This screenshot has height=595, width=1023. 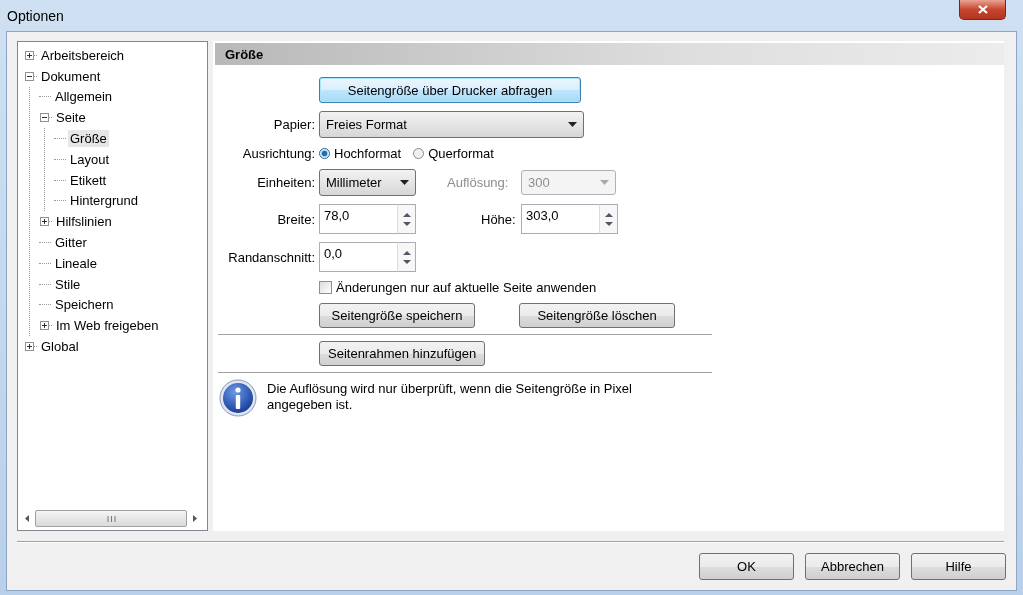 What do you see at coordinates (35, 15) in the screenshot?
I see `window-title: Optionen` at bounding box center [35, 15].